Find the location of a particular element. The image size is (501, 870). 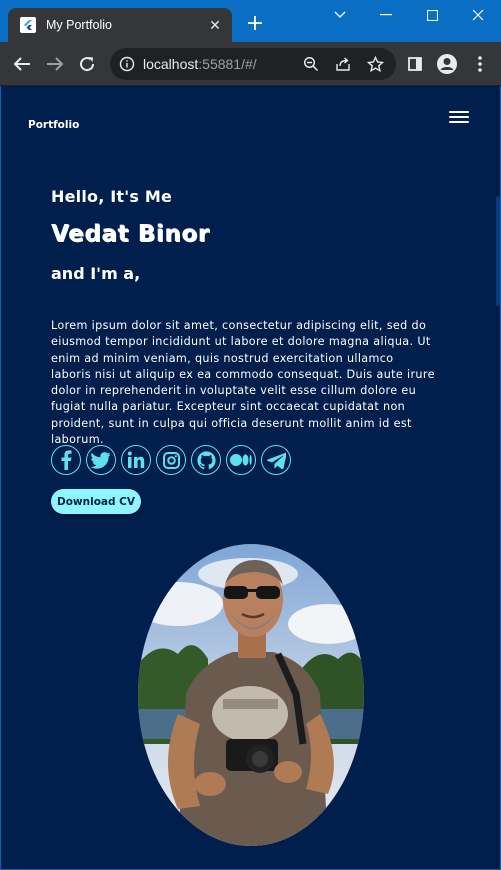

medium-icon is located at coordinates (241, 460).